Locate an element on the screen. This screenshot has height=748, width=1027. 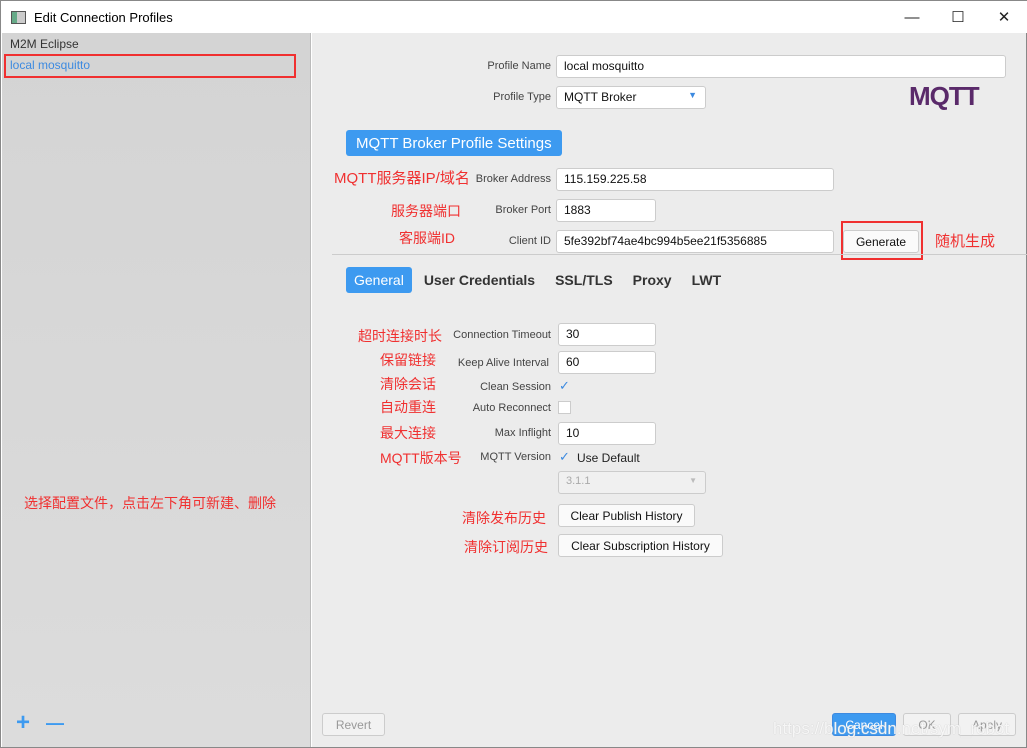
profile-item-local-mosquitto: local mosquitto is located at coordinates (50, 65).